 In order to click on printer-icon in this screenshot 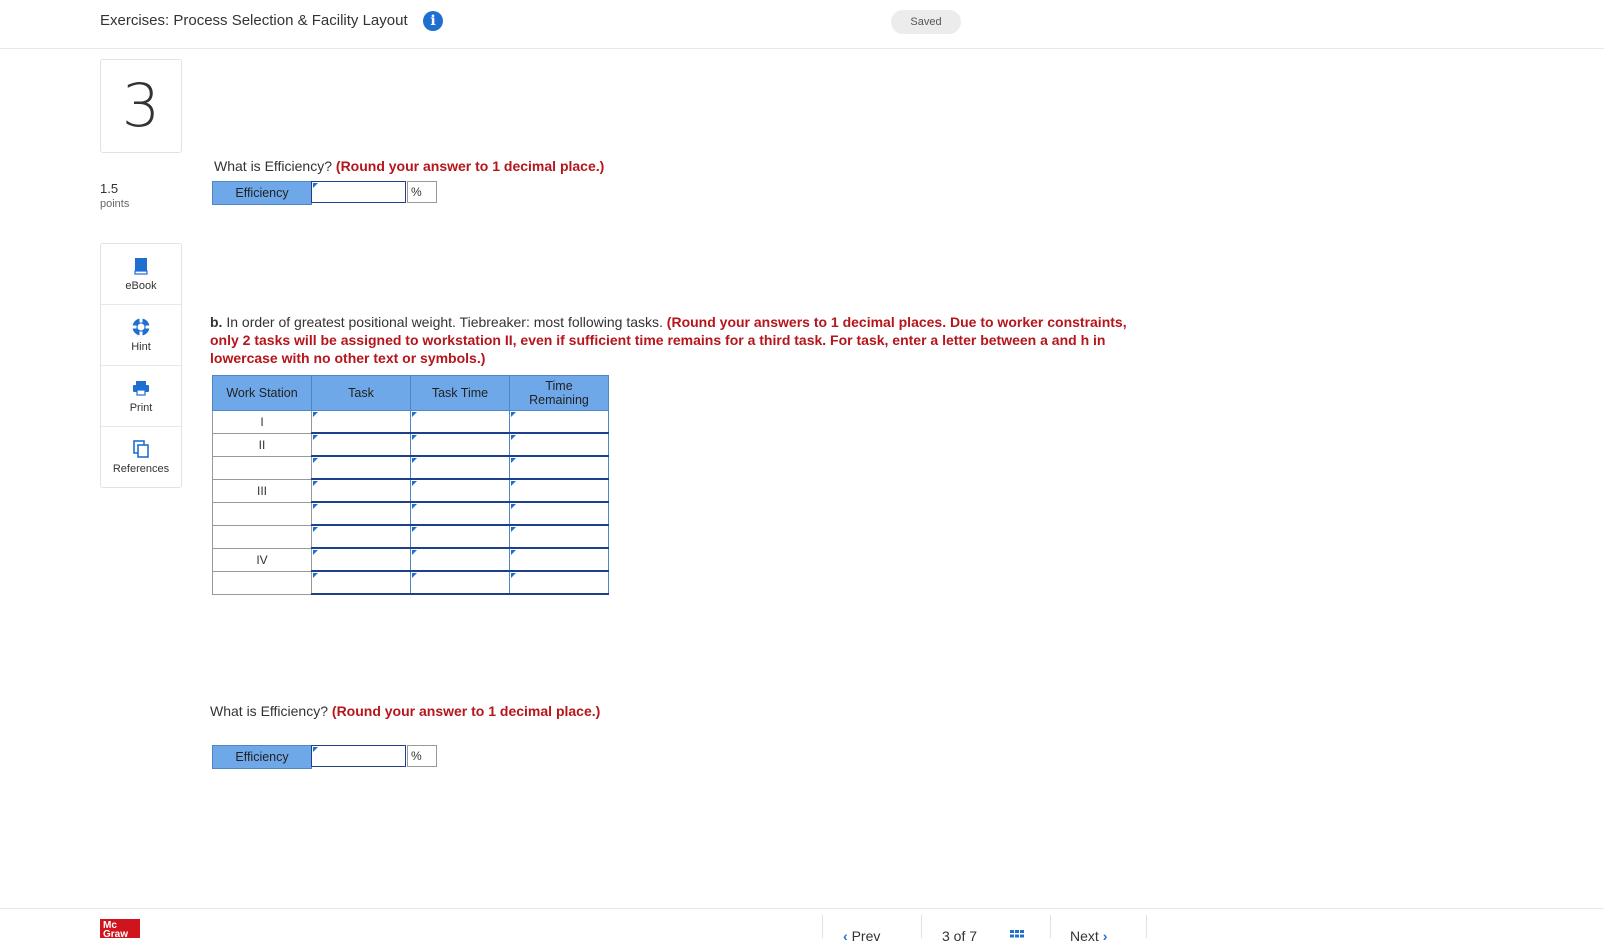, I will do `click(141, 388)`.